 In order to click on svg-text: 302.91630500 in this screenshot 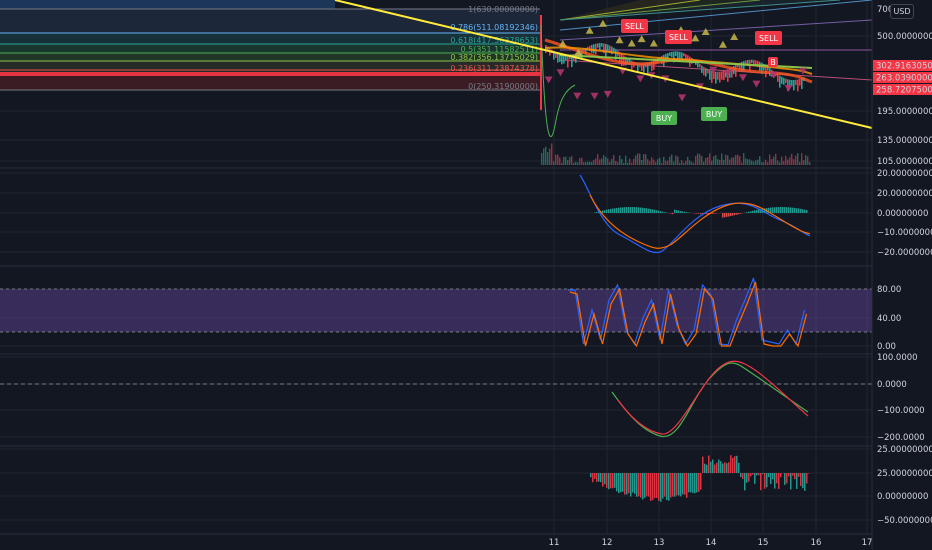, I will do `click(904, 67)`.